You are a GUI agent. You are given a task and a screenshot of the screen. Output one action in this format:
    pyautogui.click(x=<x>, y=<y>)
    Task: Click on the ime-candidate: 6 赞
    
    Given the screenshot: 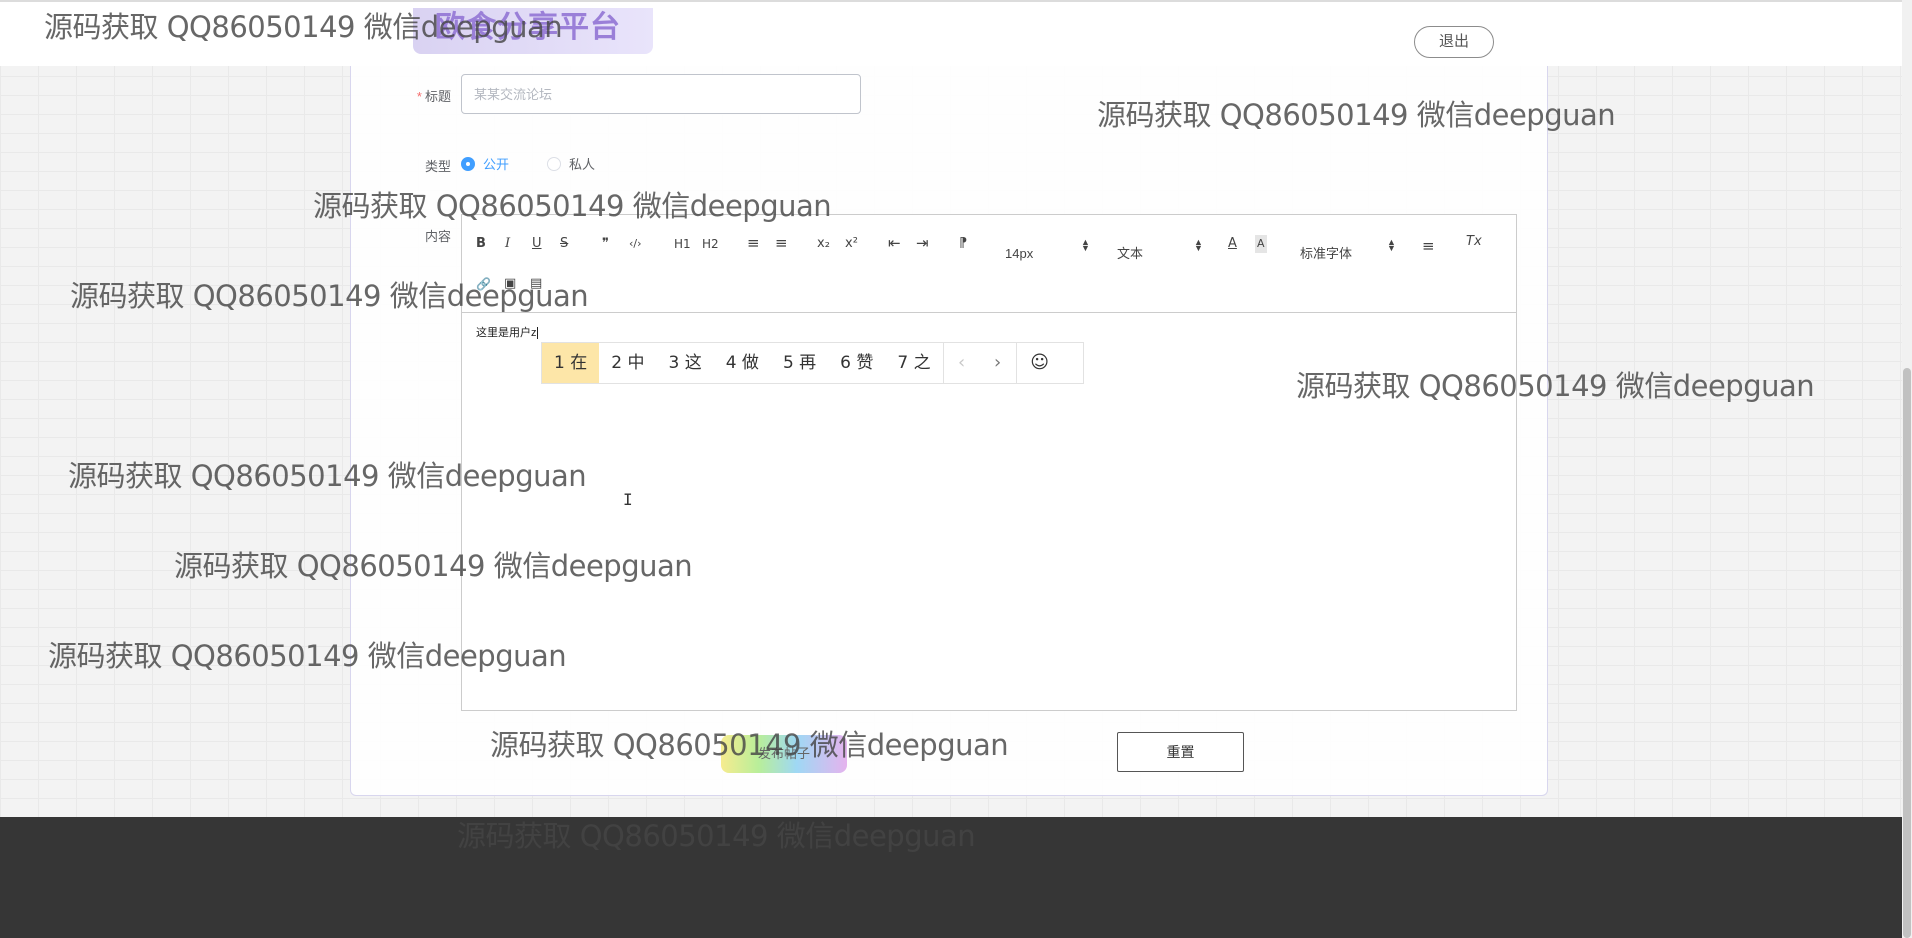 What is the action you would take?
    pyautogui.click(x=856, y=363)
    